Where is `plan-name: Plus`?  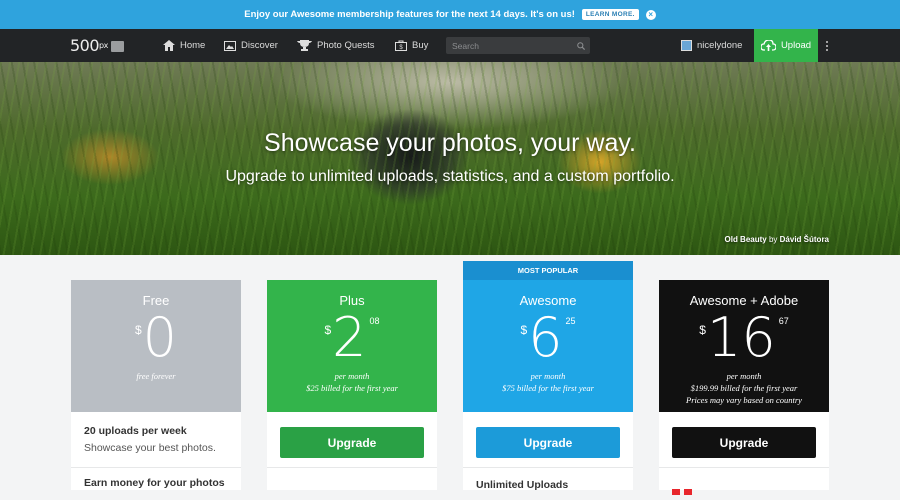
plan-name: Plus is located at coordinates (352, 300).